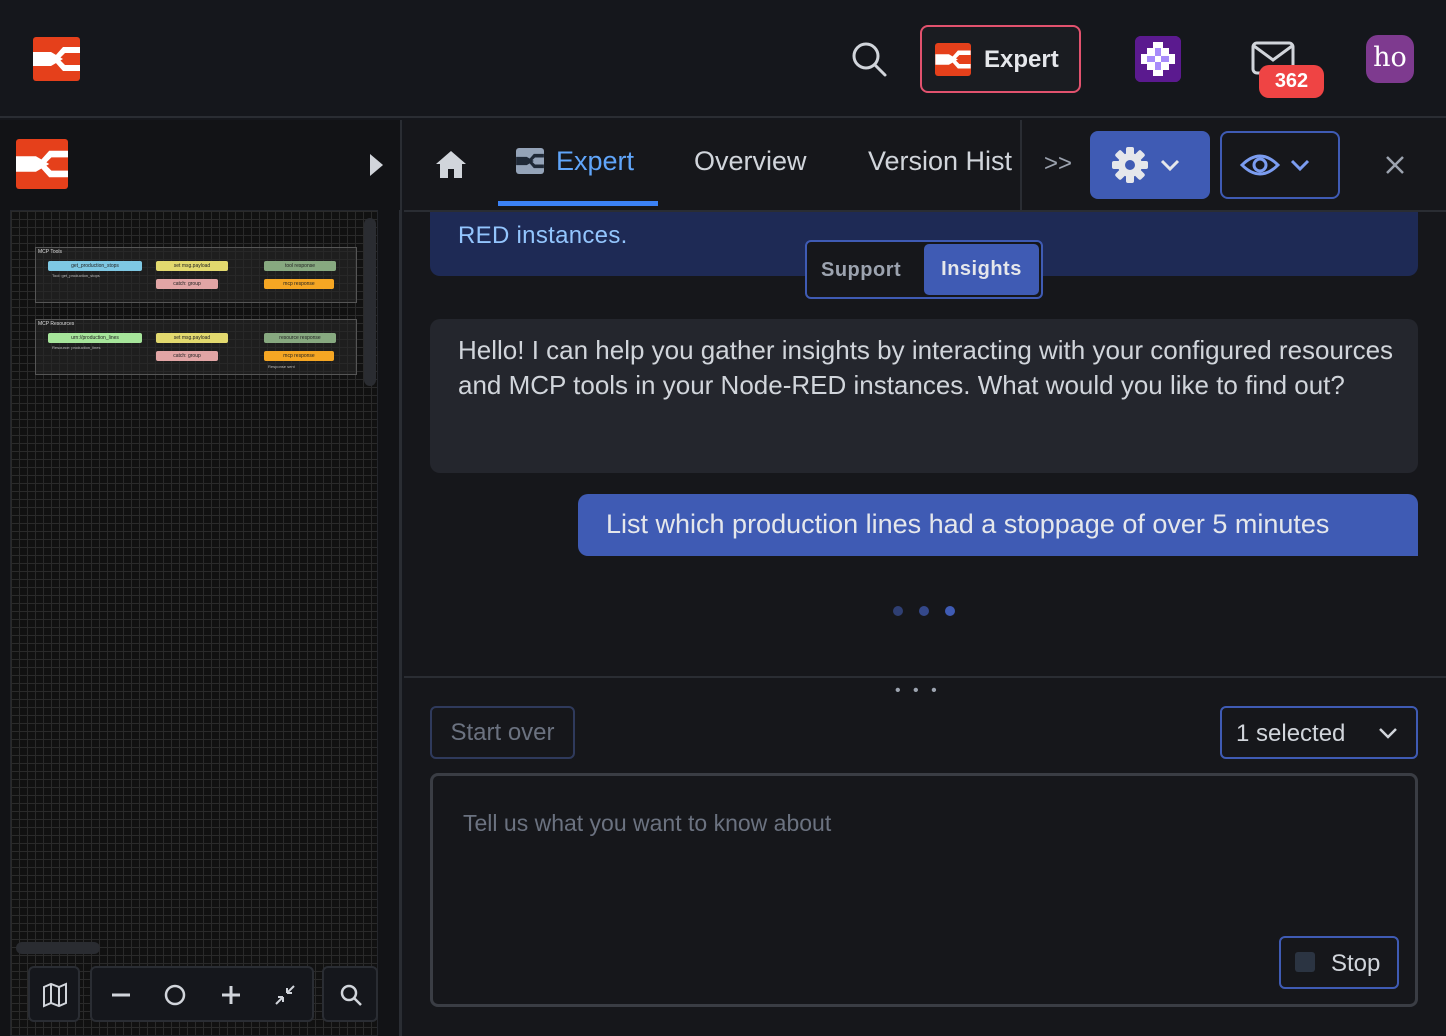 The width and height of the screenshot is (1446, 1036). What do you see at coordinates (202, 994) in the screenshot?
I see `zoom-toolbar` at bounding box center [202, 994].